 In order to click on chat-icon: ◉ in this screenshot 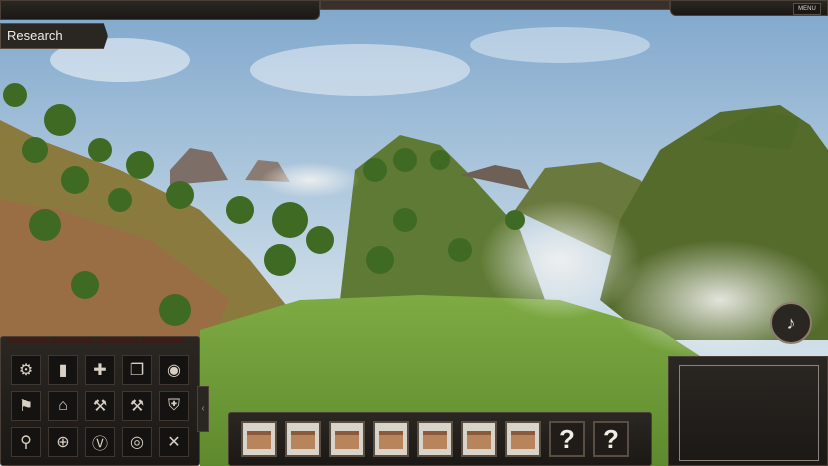, I will do `click(174, 370)`.